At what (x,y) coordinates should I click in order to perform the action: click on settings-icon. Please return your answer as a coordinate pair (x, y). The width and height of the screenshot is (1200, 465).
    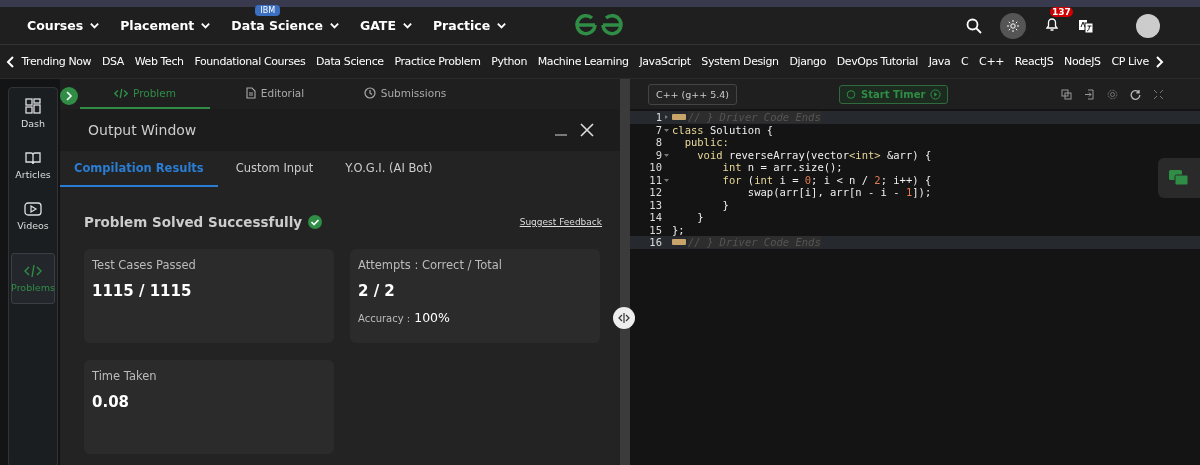
    Looking at the image, I should click on (1112, 94).